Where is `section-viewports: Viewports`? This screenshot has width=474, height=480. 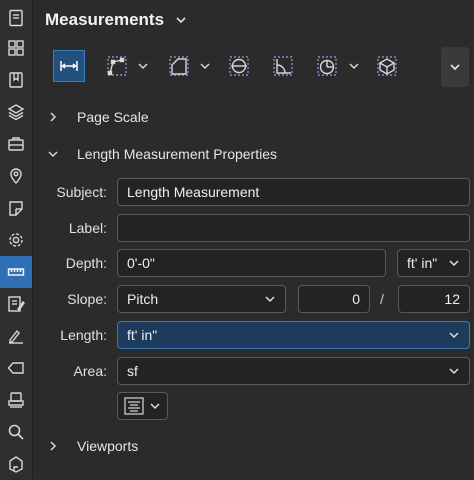 section-viewports: Viewports is located at coordinates (92, 446).